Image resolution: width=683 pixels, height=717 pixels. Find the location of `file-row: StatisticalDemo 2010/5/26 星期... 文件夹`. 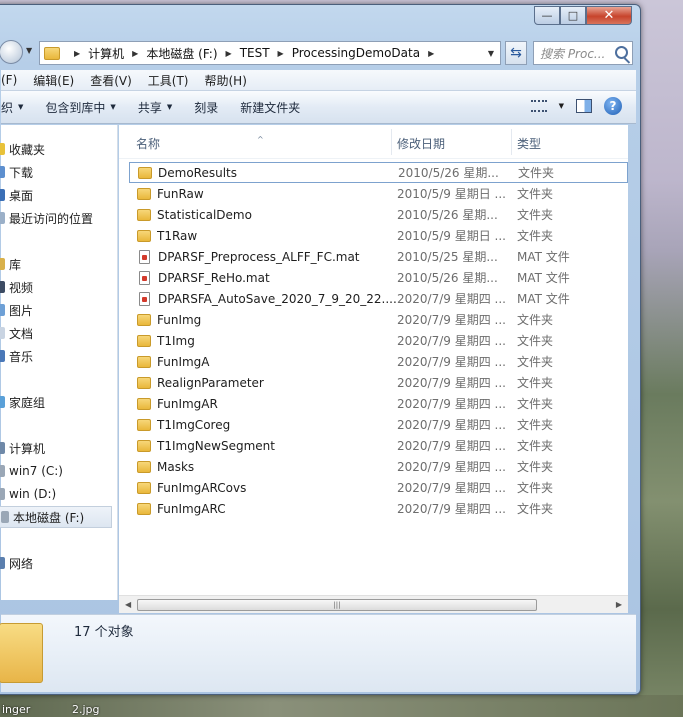

file-row: StatisticalDemo 2010/5/26 星期... 文件夹 is located at coordinates (378, 214).